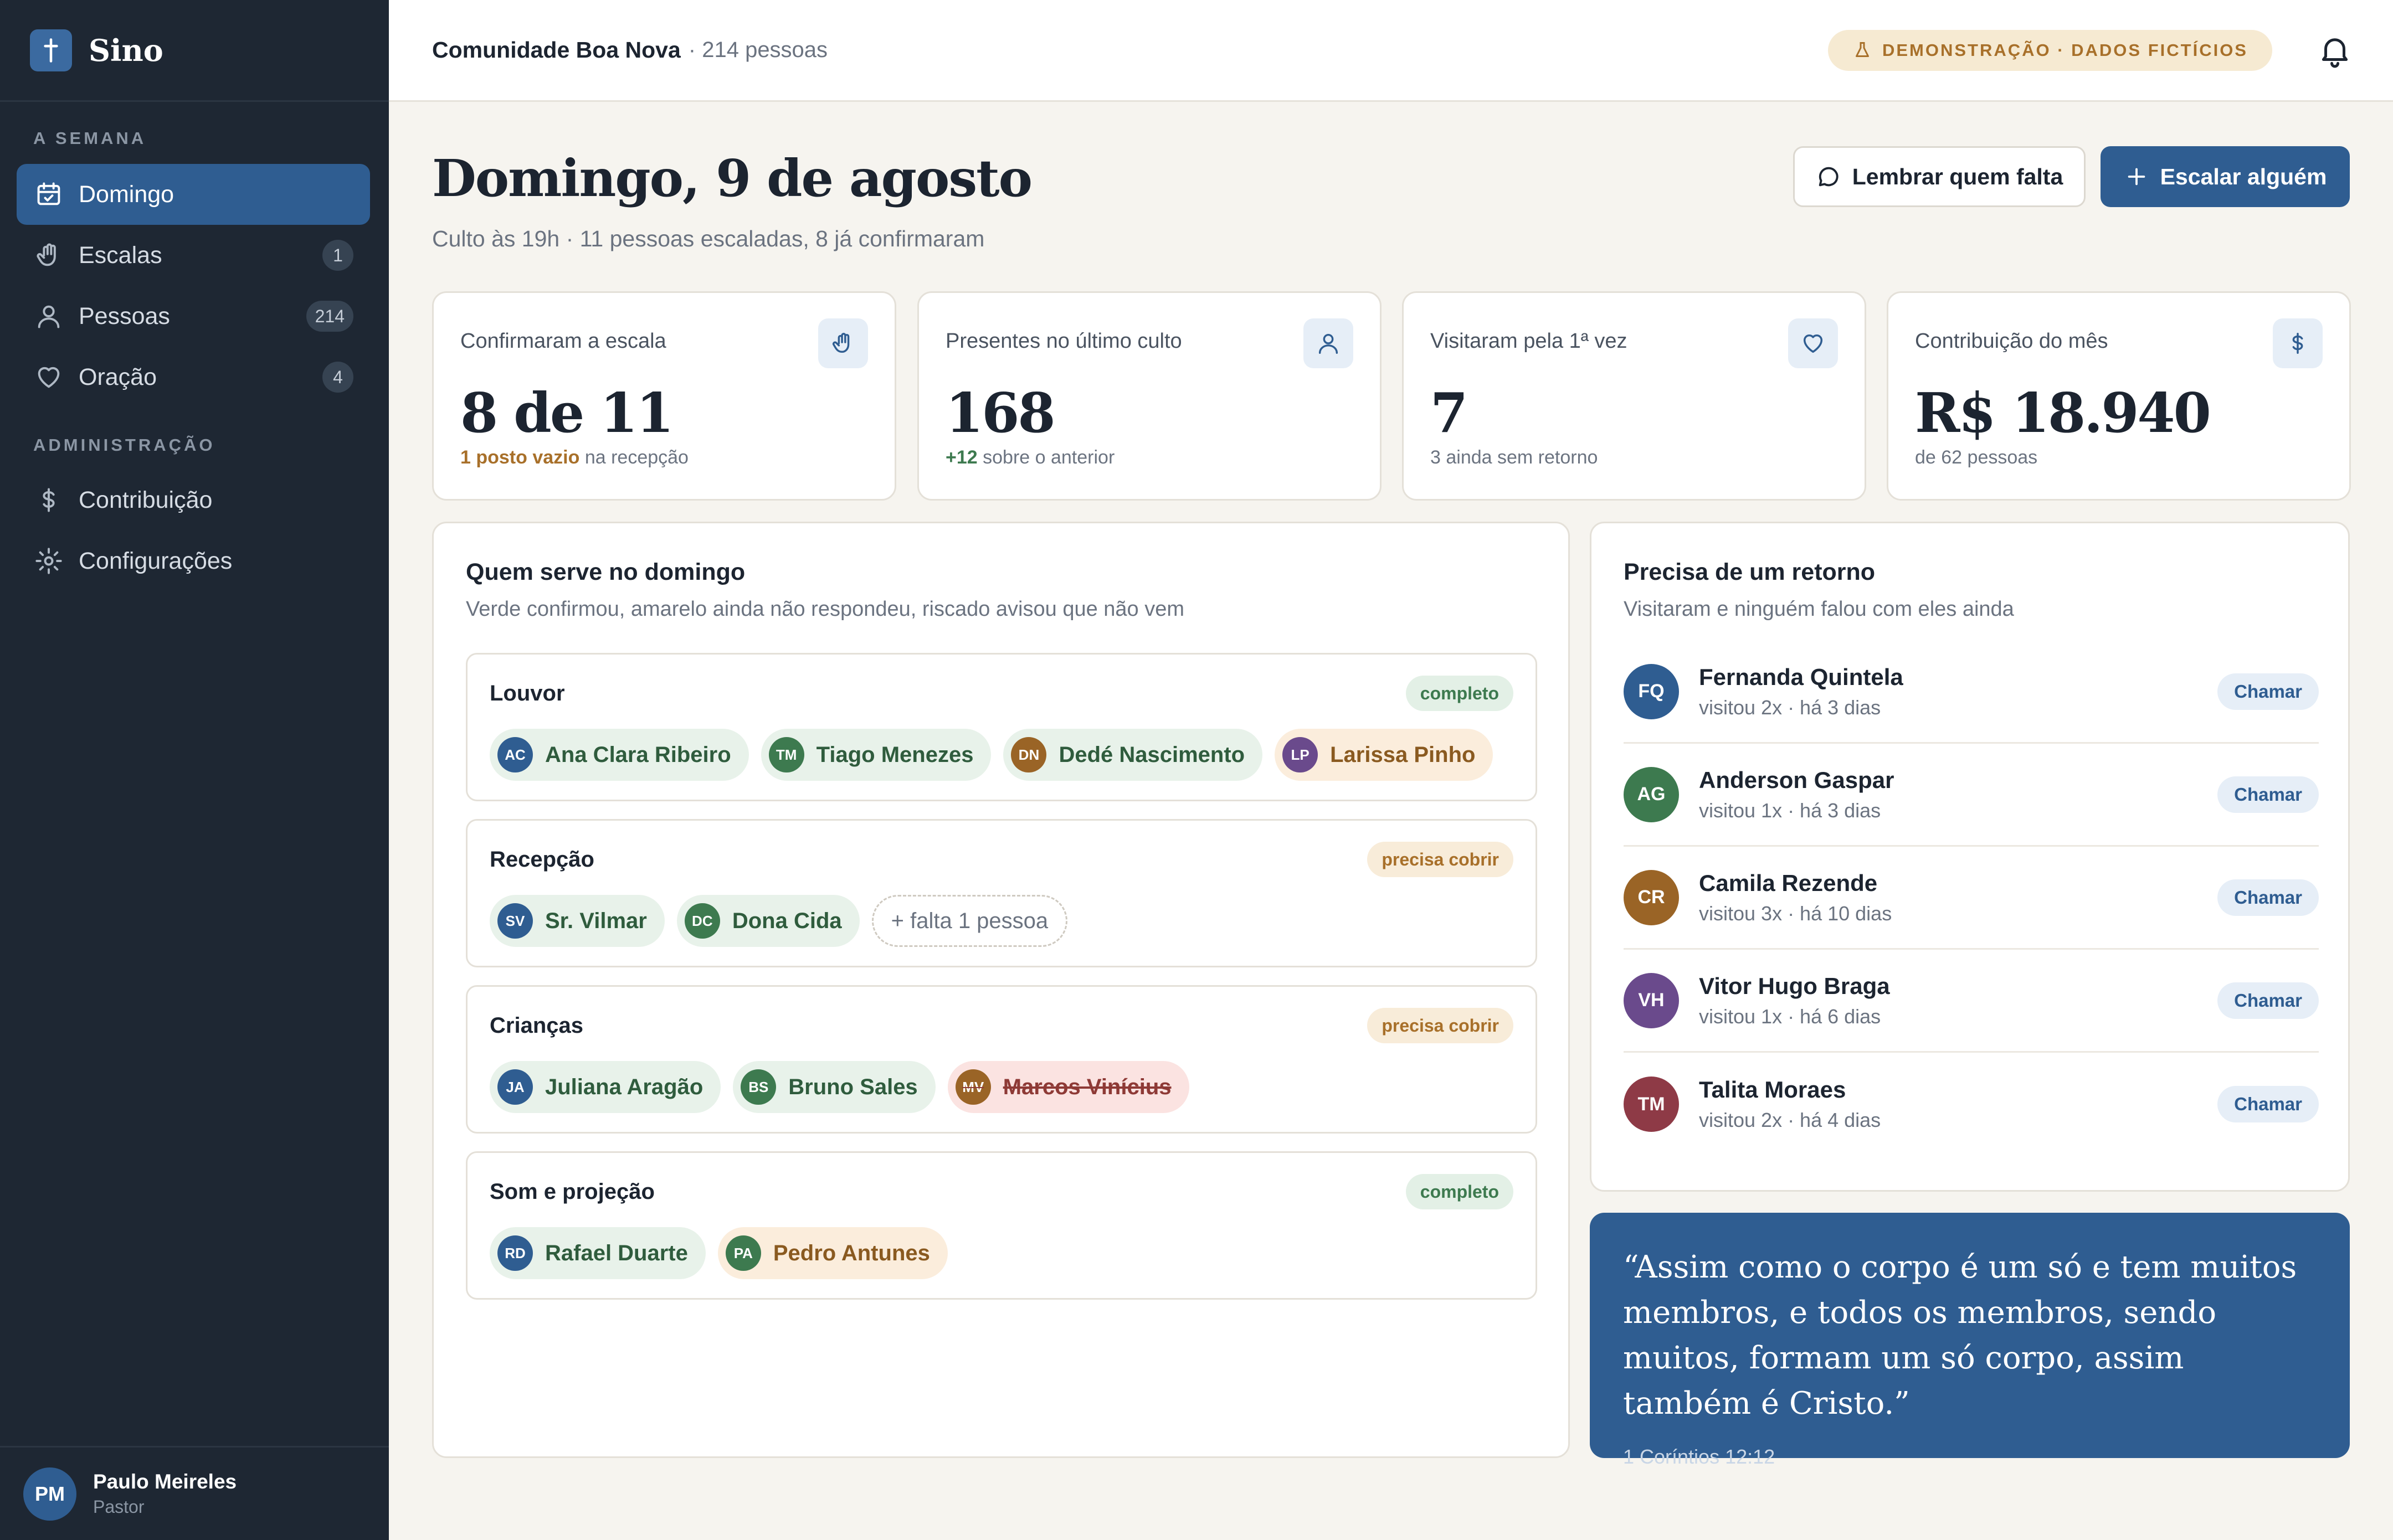 The height and width of the screenshot is (1540, 2393). Describe the element at coordinates (515, 1253) in the screenshot. I see `avatar: RD` at that location.